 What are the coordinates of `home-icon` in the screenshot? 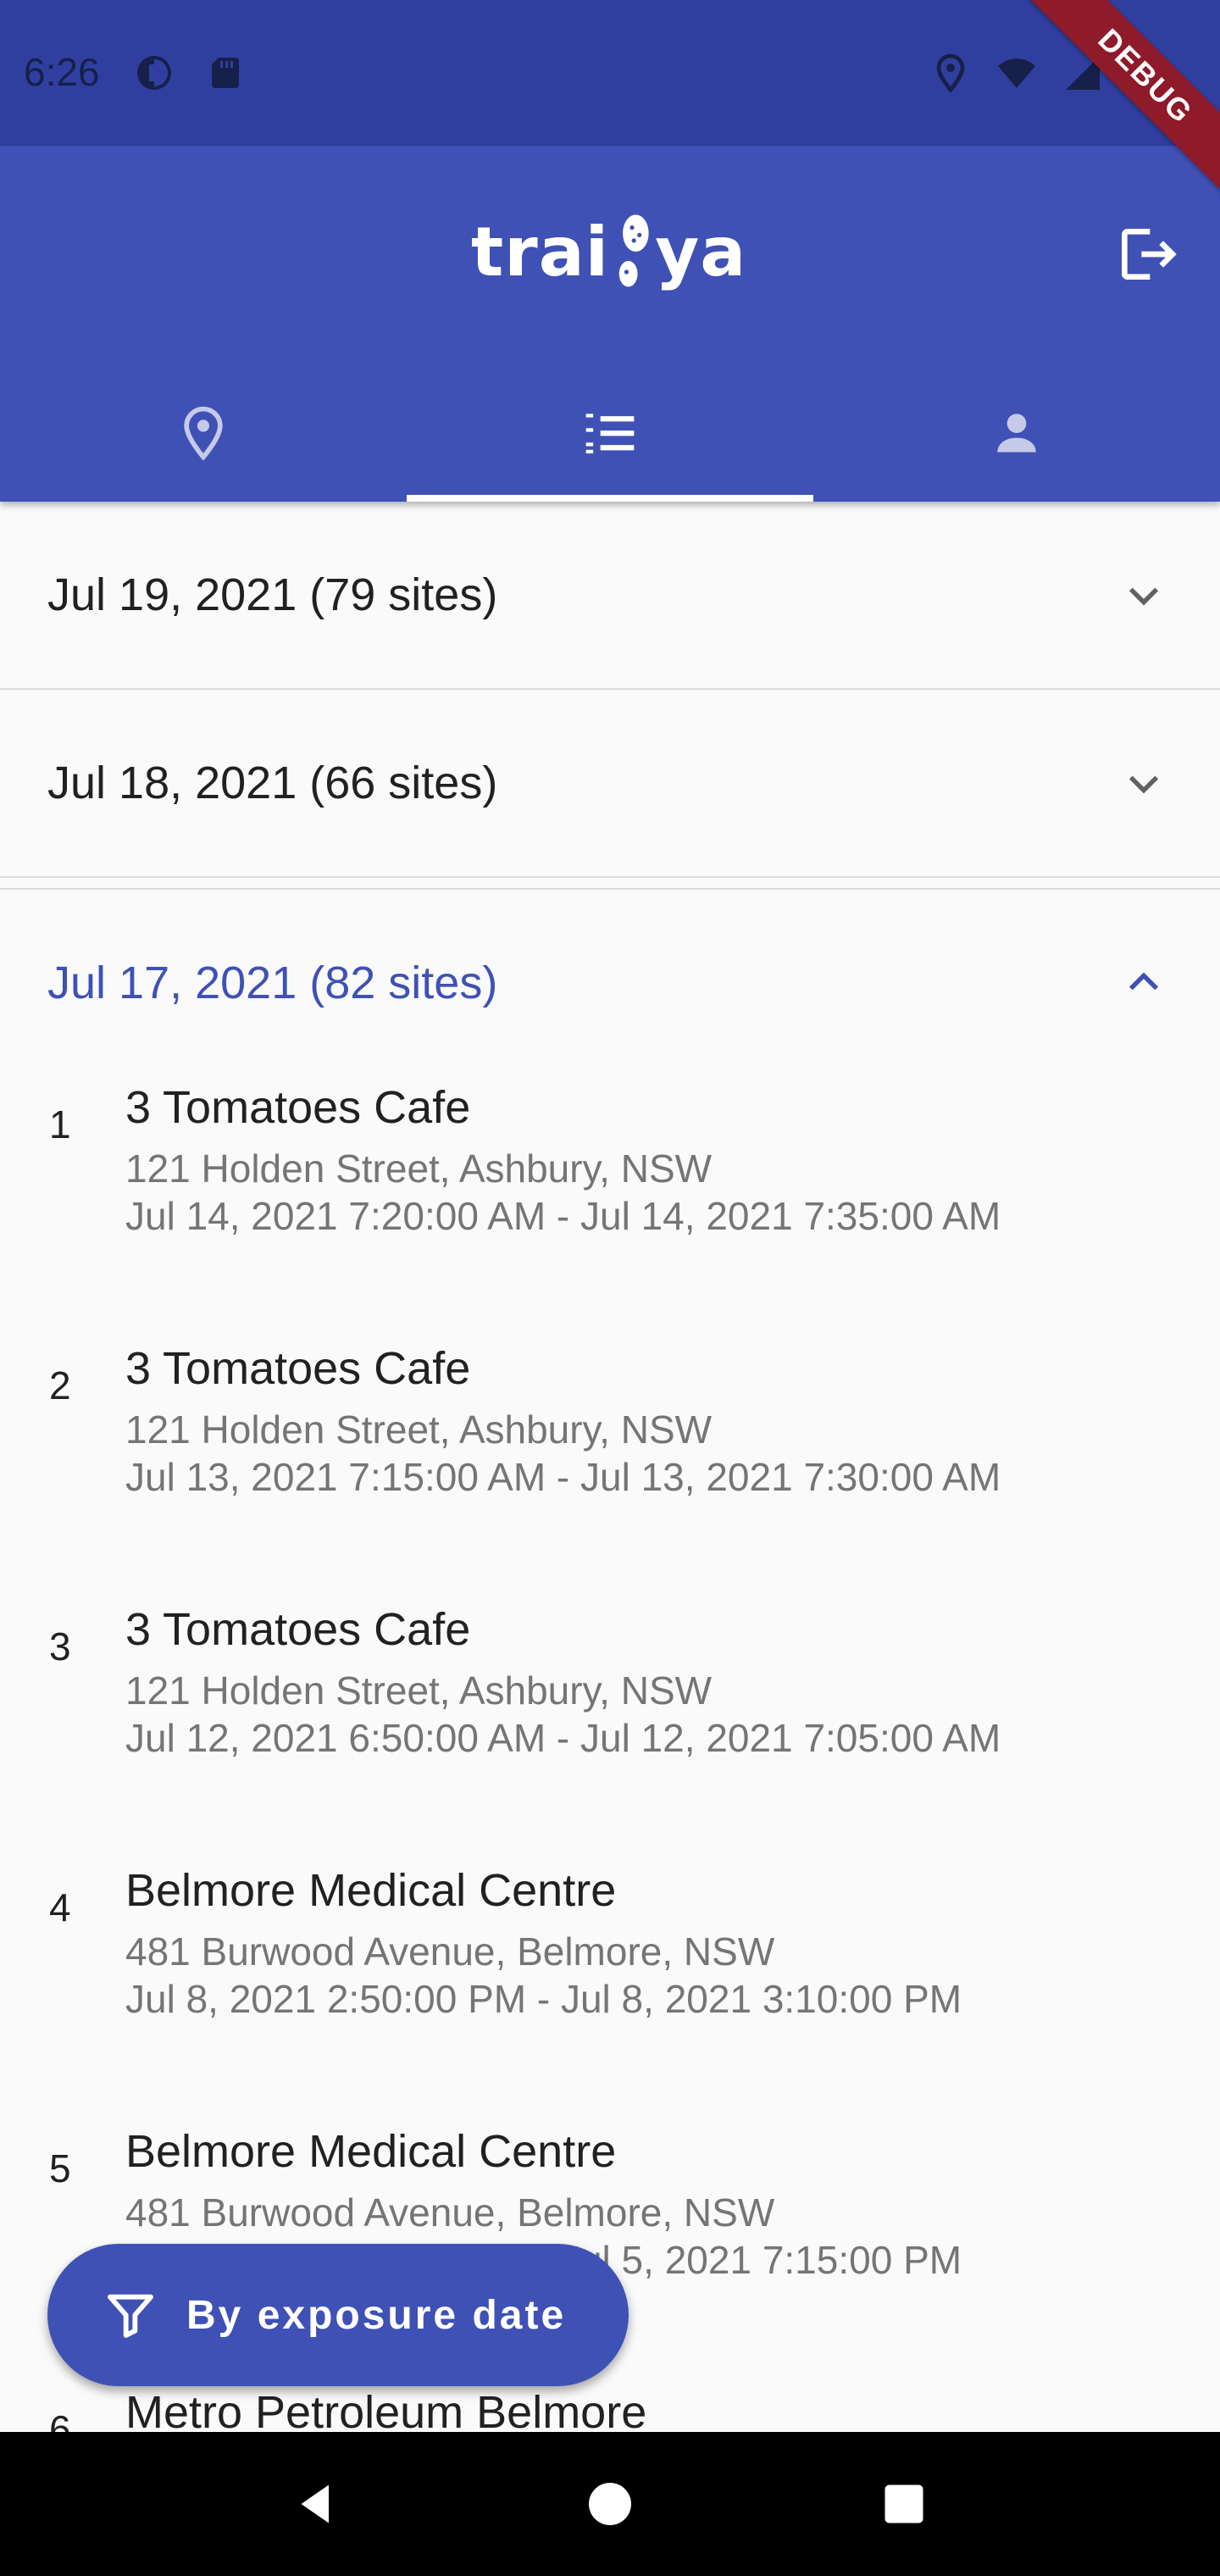 It's located at (610, 2504).